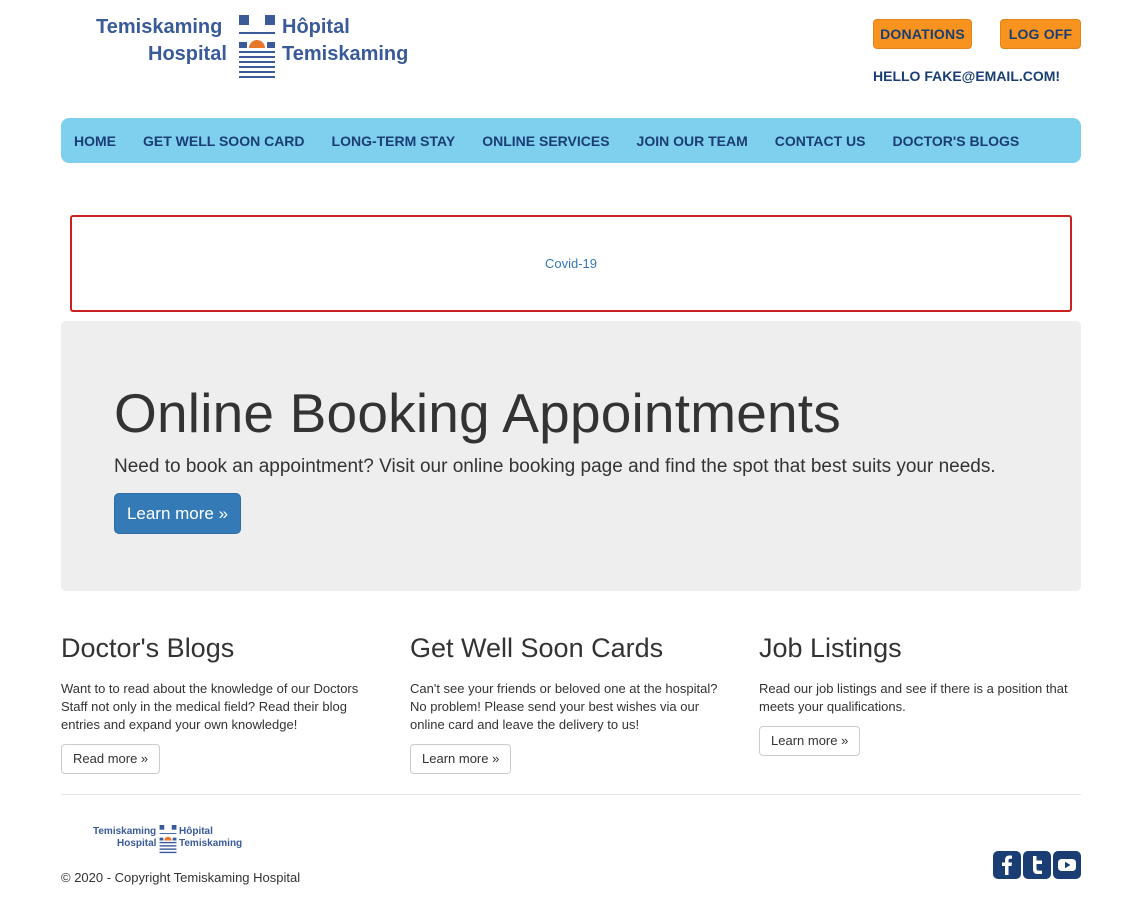  What do you see at coordinates (345, 54) in the screenshot?
I see `logo-text-line2-right: Temiskaming` at bounding box center [345, 54].